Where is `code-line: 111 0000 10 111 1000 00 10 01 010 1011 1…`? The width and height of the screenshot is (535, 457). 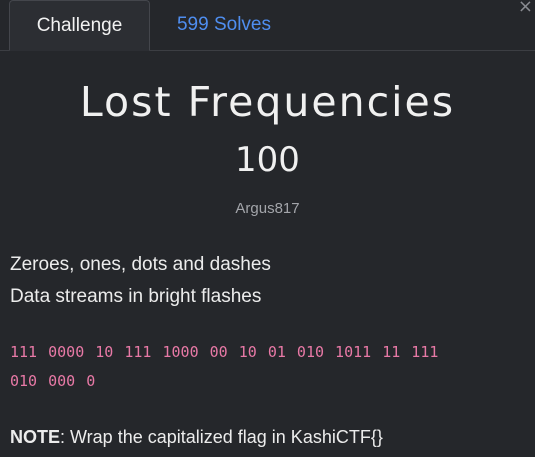 code-line: 111 0000 10 111 1000 00 10 01 010 1011 1… is located at coordinates (224, 352).